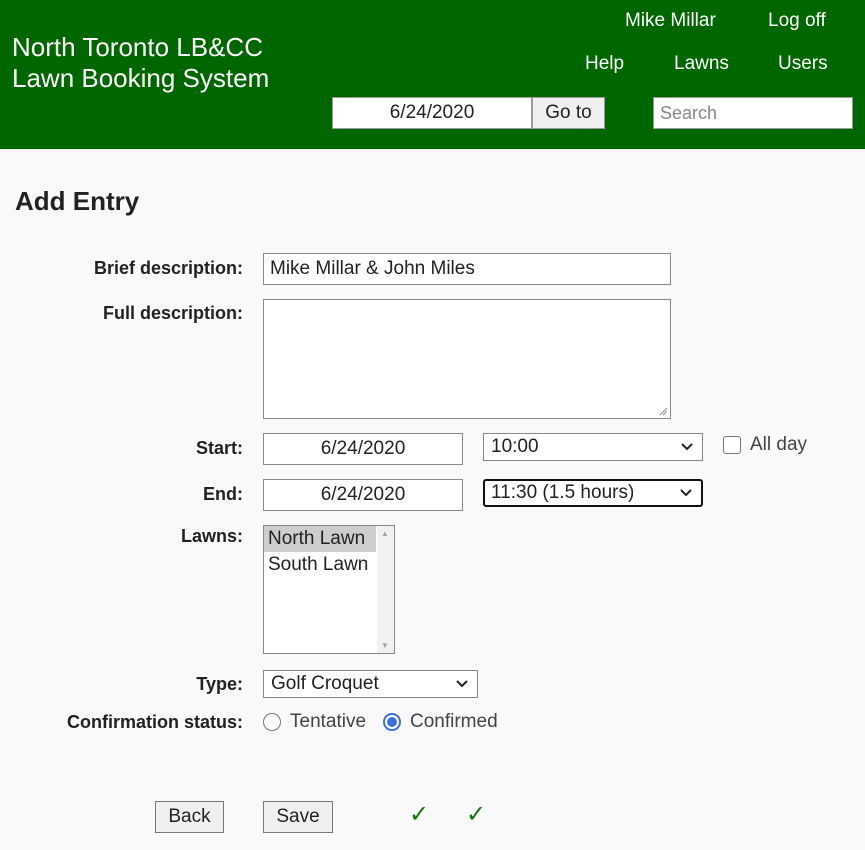 Image resolution: width=865 pixels, height=850 pixels. Describe the element at coordinates (778, 445) in the screenshot. I see `all-day-label: All day` at that location.